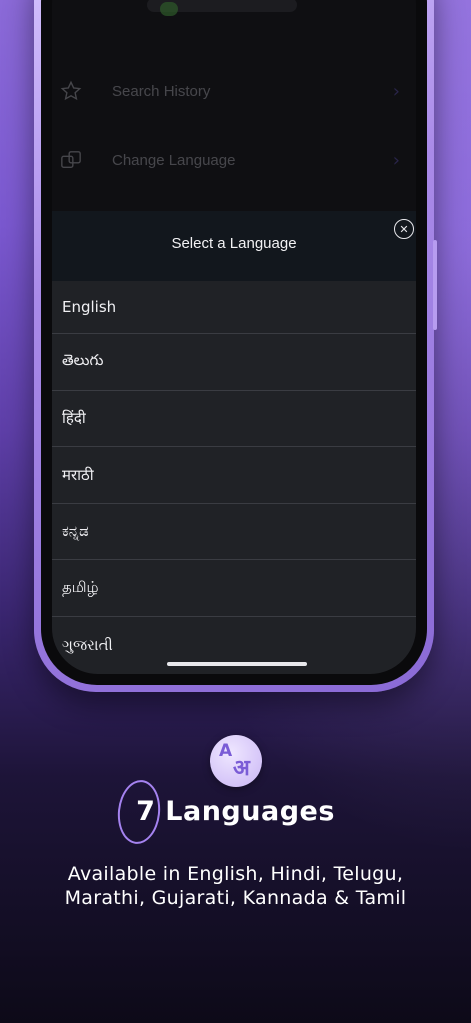  Describe the element at coordinates (250, 811) in the screenshot. I see `headline-title: Languages` at that location.